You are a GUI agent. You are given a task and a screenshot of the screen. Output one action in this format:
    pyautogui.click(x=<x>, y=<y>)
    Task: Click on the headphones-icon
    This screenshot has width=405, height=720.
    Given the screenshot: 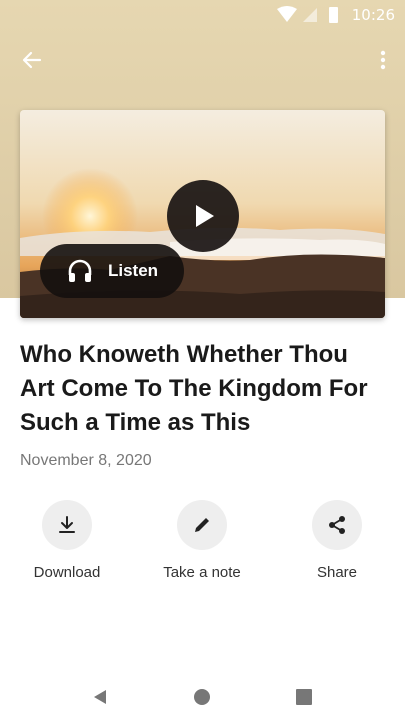 What is the action you would take?
    pyautogui.click(x=80, y=271)
    